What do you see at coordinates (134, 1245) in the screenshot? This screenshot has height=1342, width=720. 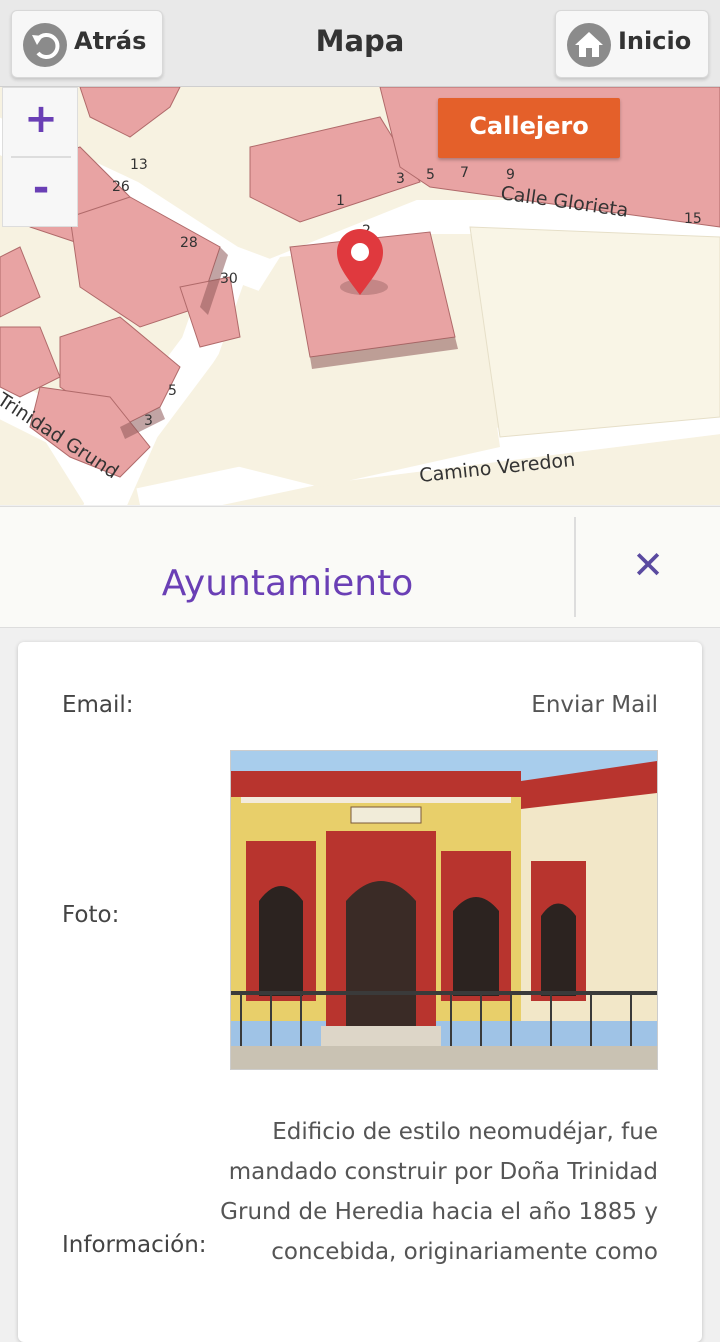 I see `info-label: Información:` at bounding box center [134, 1245].